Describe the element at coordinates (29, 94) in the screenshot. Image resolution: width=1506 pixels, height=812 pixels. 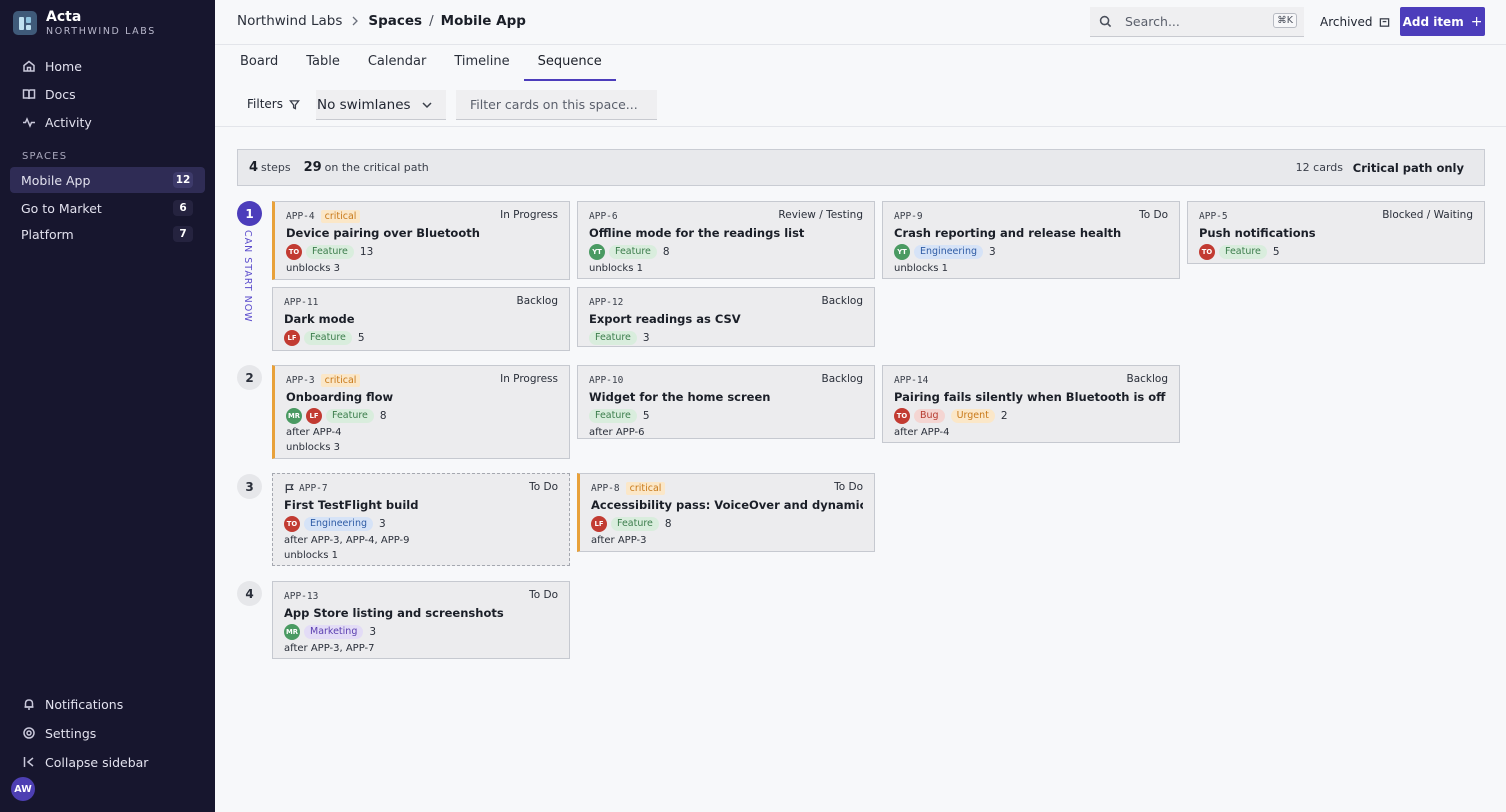
I see `book-icon` at that location.